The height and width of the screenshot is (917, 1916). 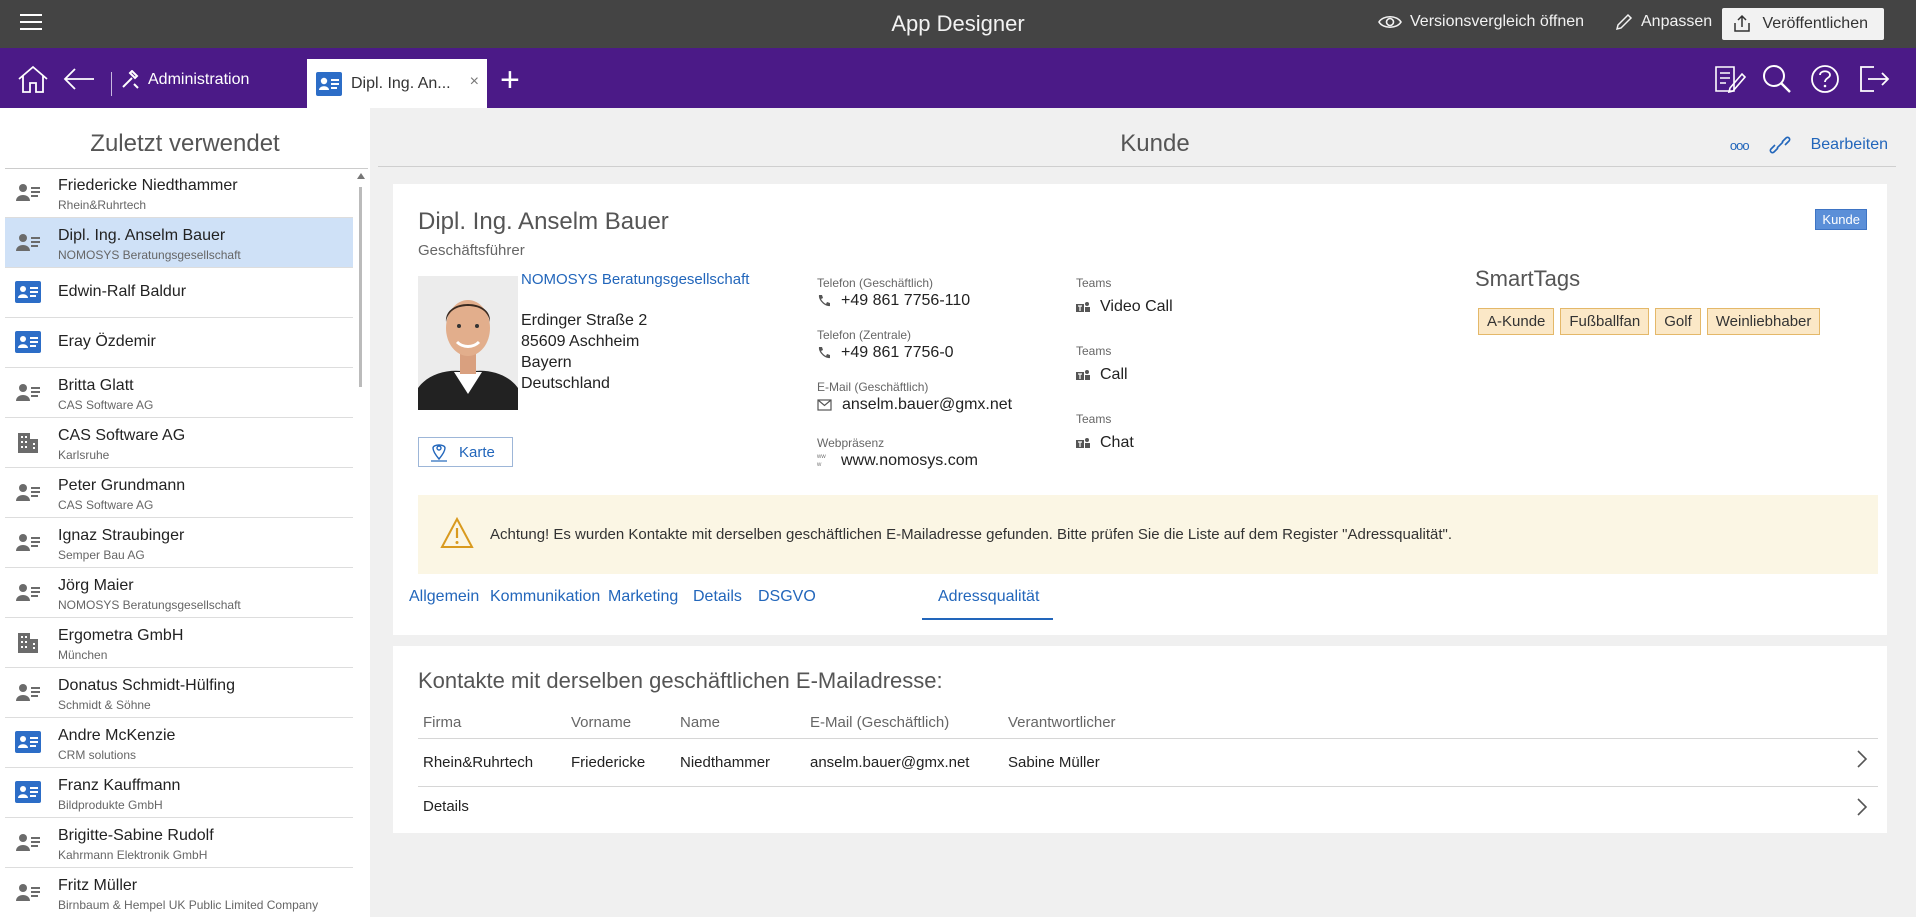 I want to click on recent-item-name: Fritz Müller, so click(x=98, y=885).